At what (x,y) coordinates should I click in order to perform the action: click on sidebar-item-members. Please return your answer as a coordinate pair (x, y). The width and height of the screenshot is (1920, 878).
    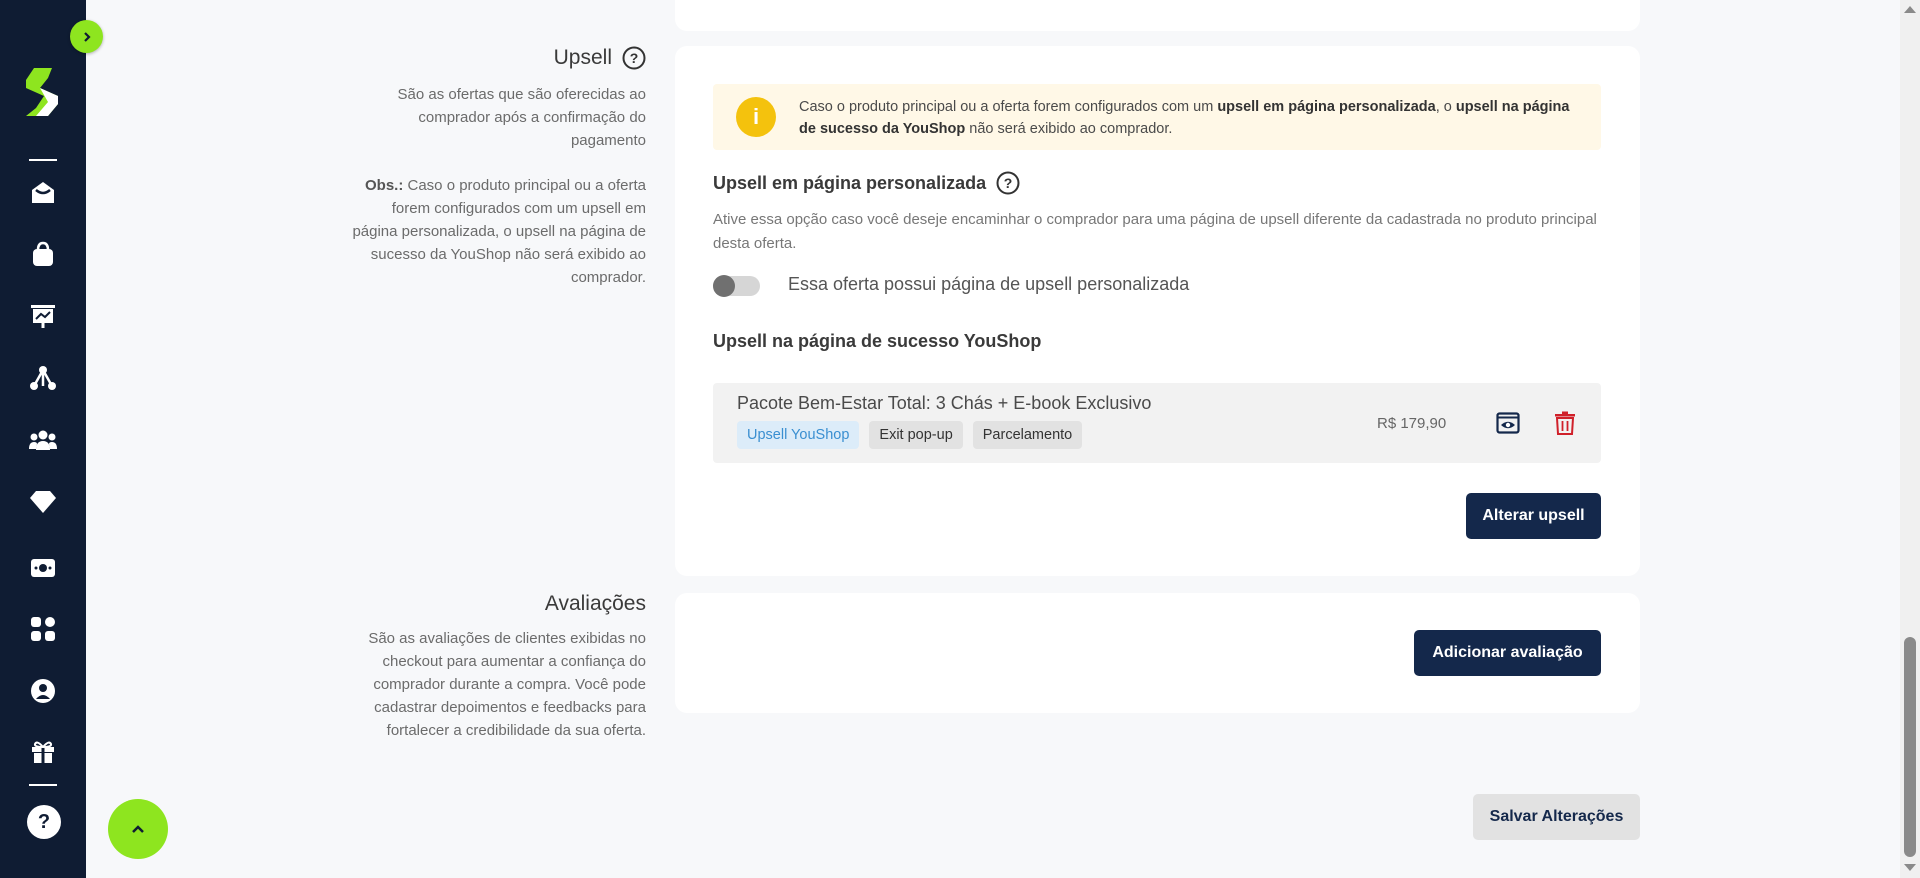
    Looking at the image, I should click on (43, 440).